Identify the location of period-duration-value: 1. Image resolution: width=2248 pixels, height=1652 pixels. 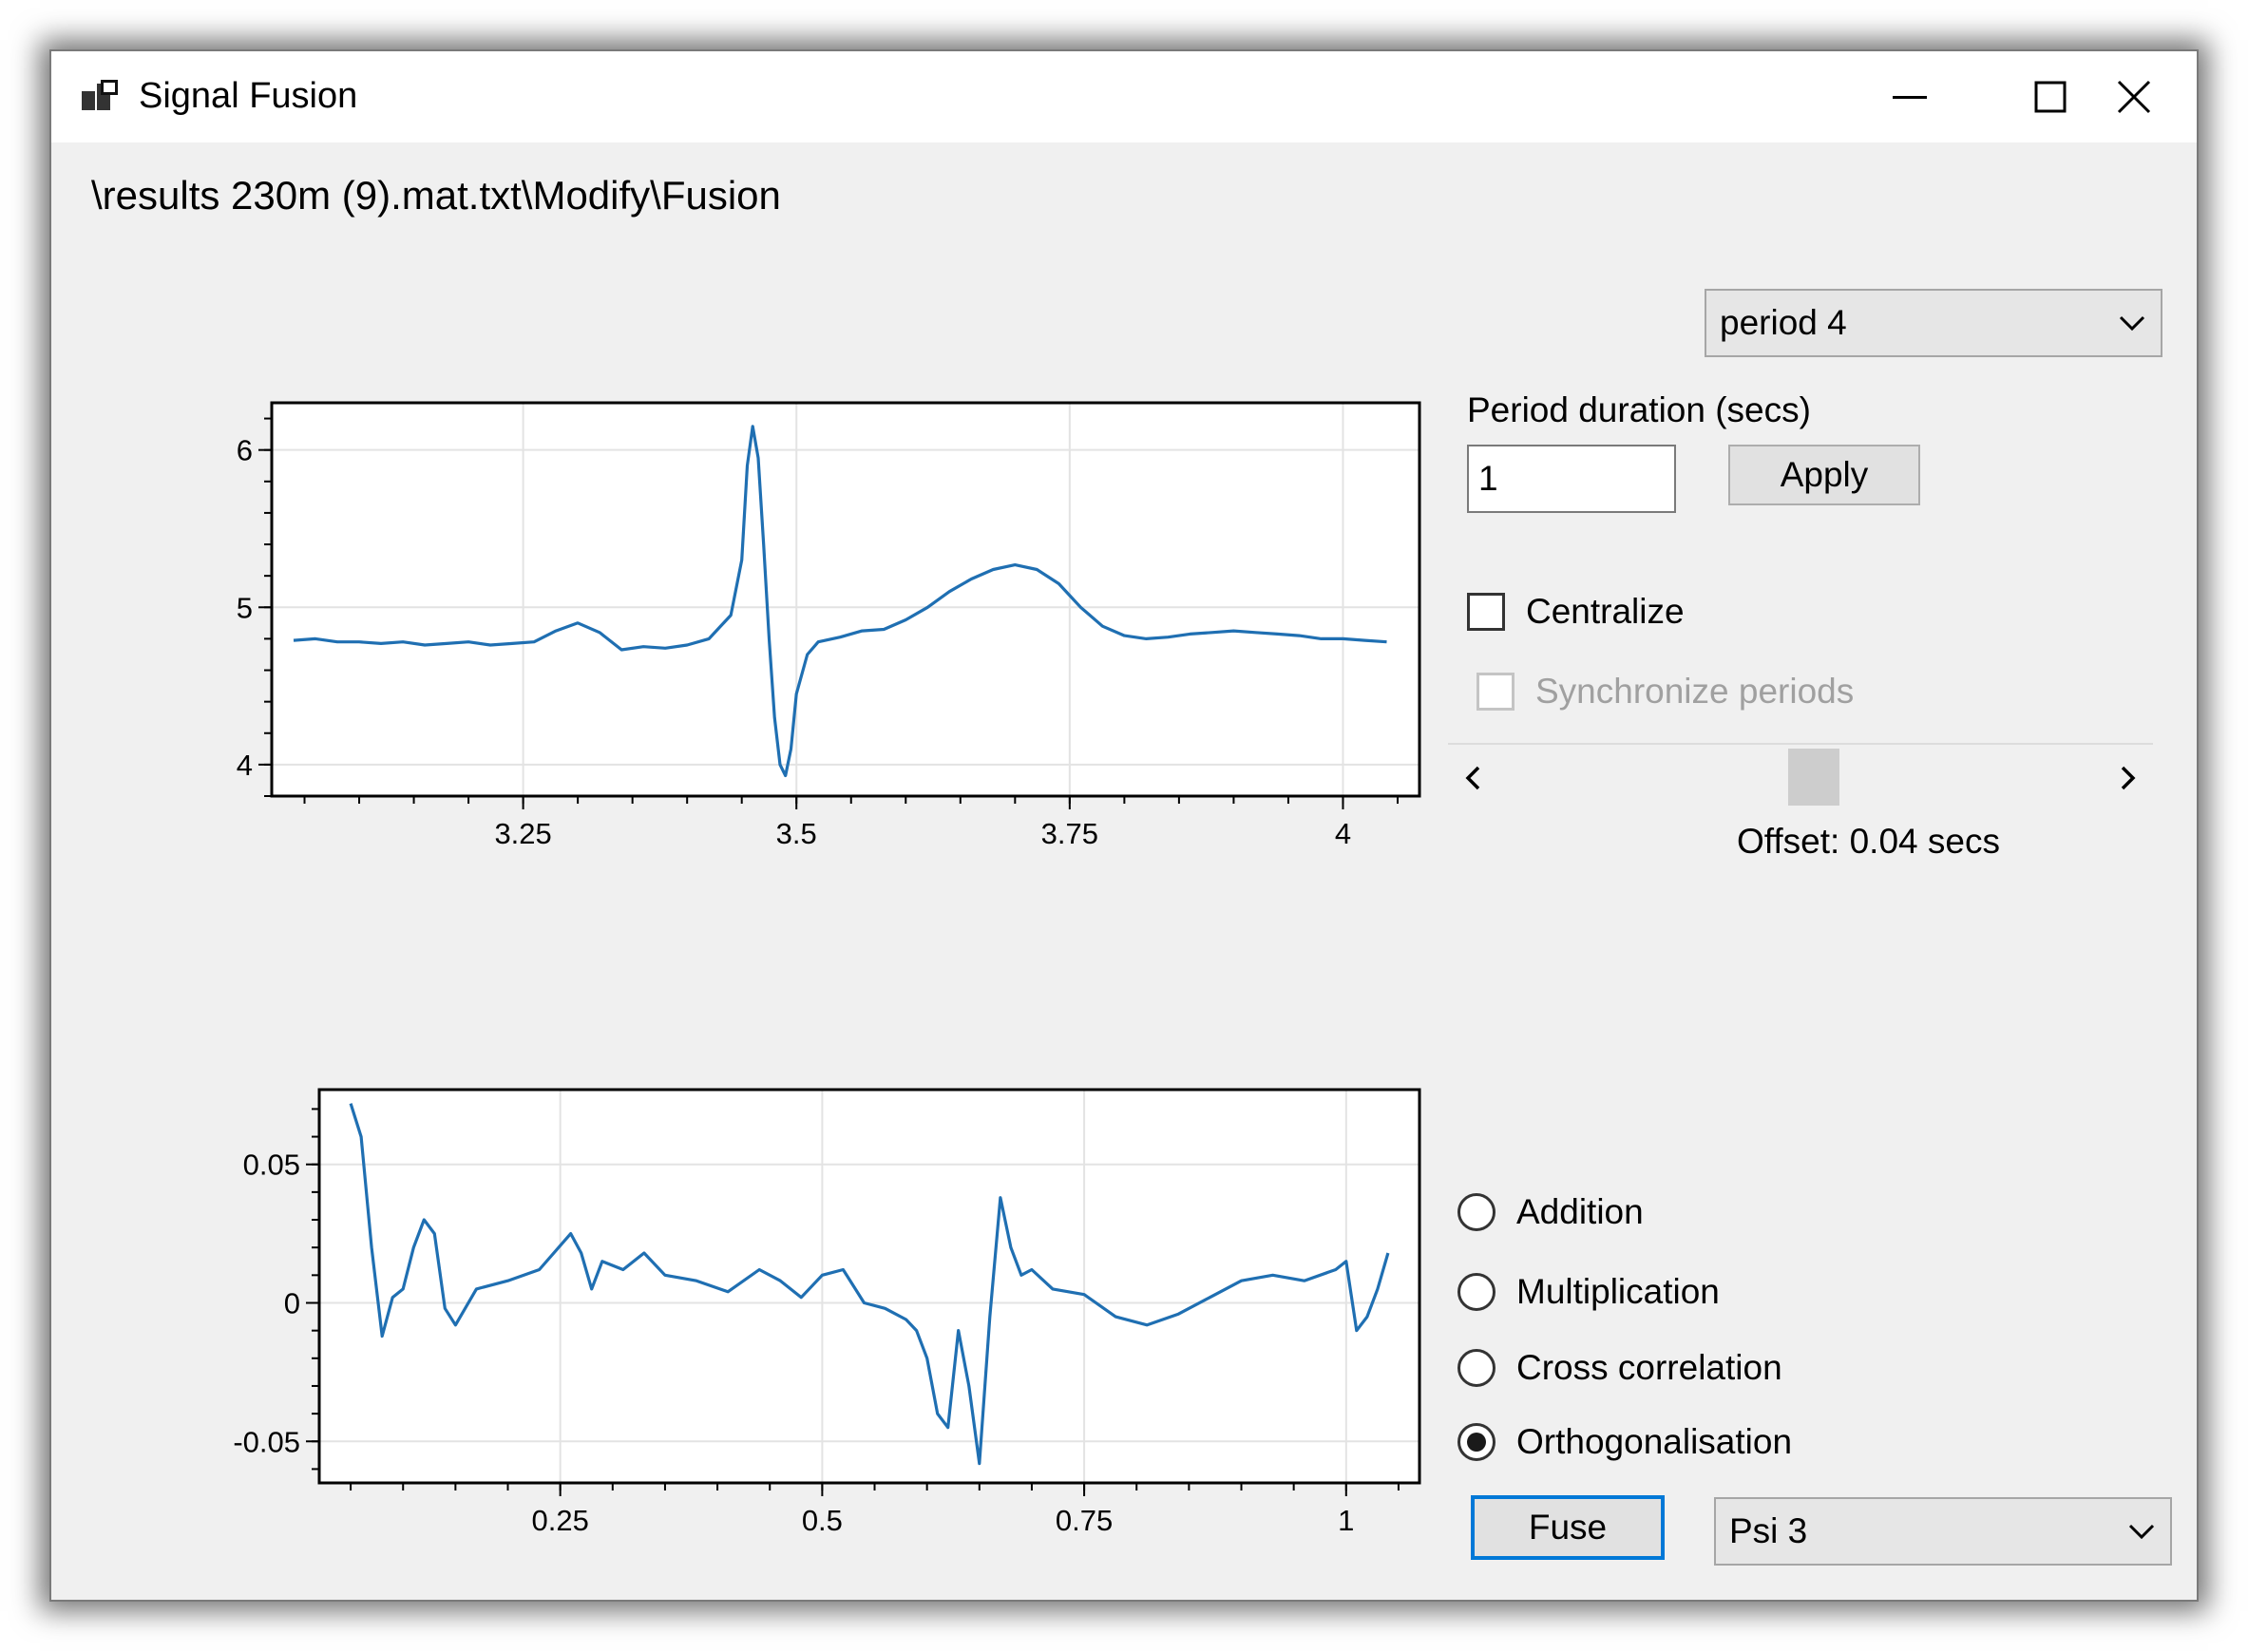
(1488, 478).